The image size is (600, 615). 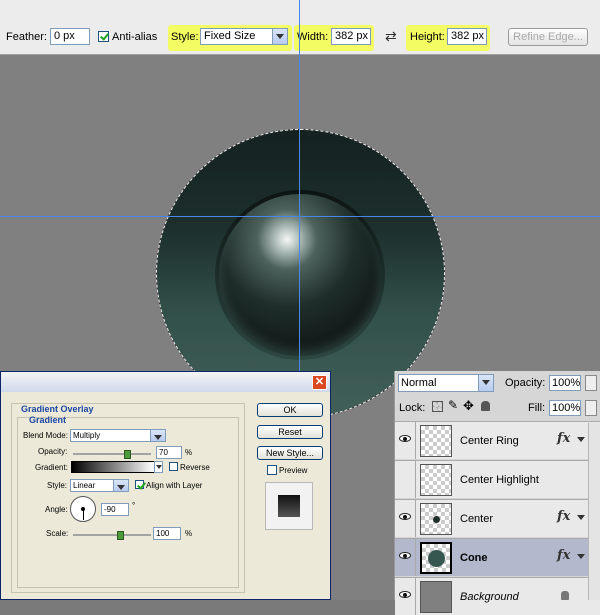 What do you see at coordinates (118, 435) in the screenshot?
I see `blend-mode-select: Multiply` at bounding box center [118, 435].